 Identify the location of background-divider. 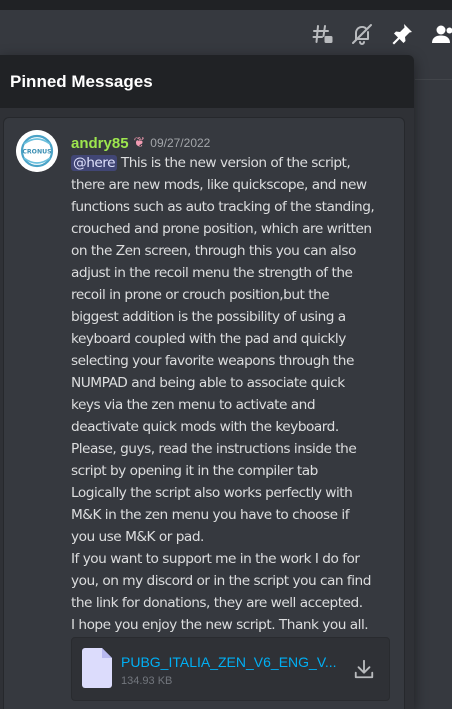
(433, 79).